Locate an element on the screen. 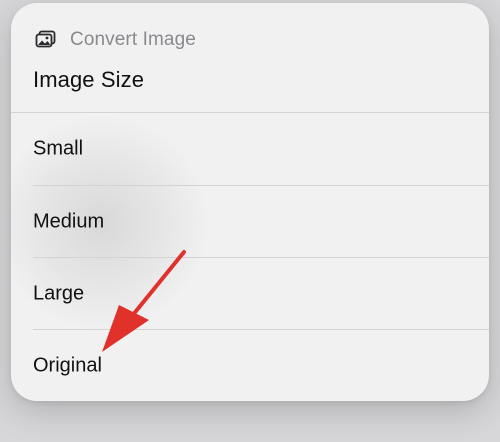 The width and height of the screenshot is (500, 442). option-label: Original is located at coordinates (67, 365).